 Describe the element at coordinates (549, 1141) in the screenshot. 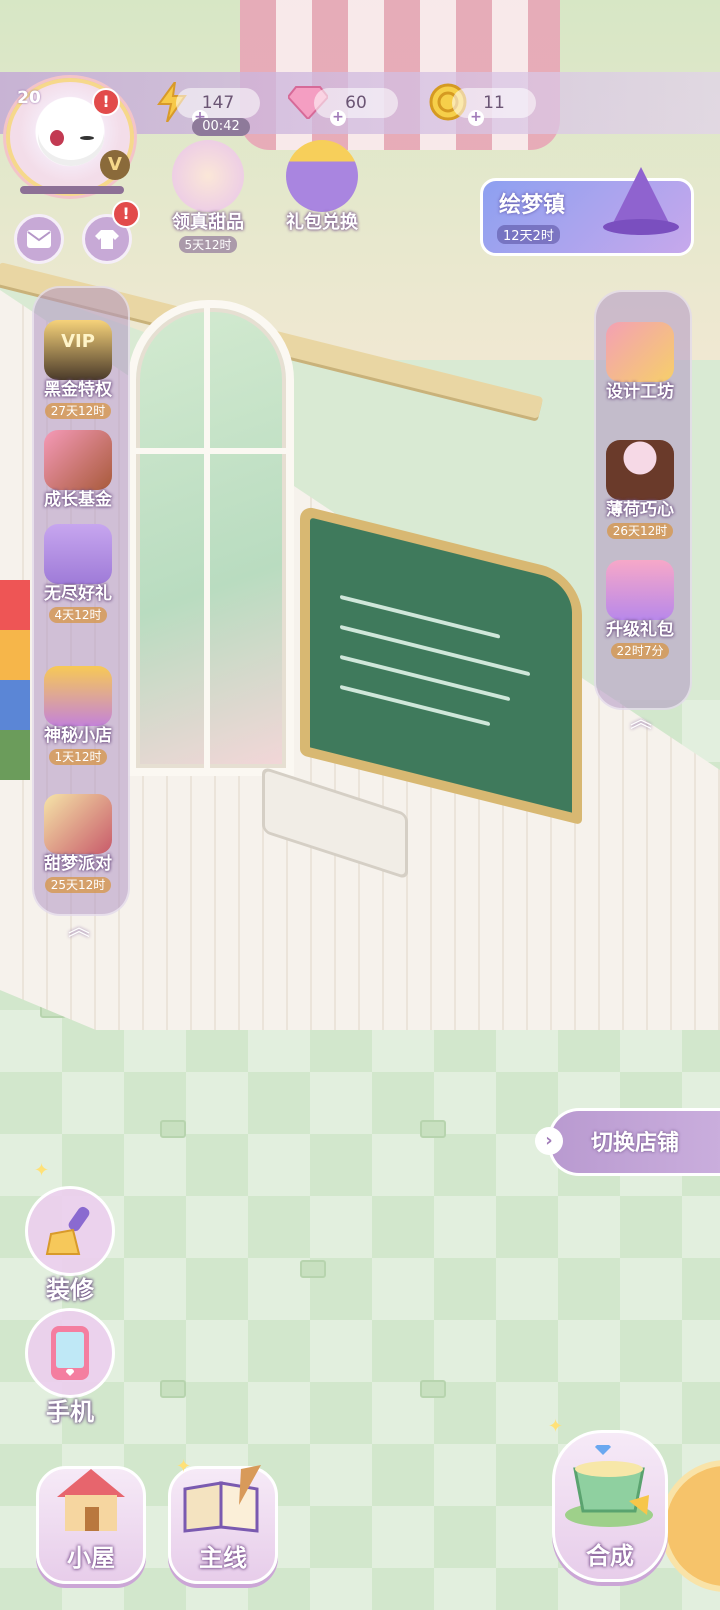

I see `chevron-right-icon: ›` at that location.